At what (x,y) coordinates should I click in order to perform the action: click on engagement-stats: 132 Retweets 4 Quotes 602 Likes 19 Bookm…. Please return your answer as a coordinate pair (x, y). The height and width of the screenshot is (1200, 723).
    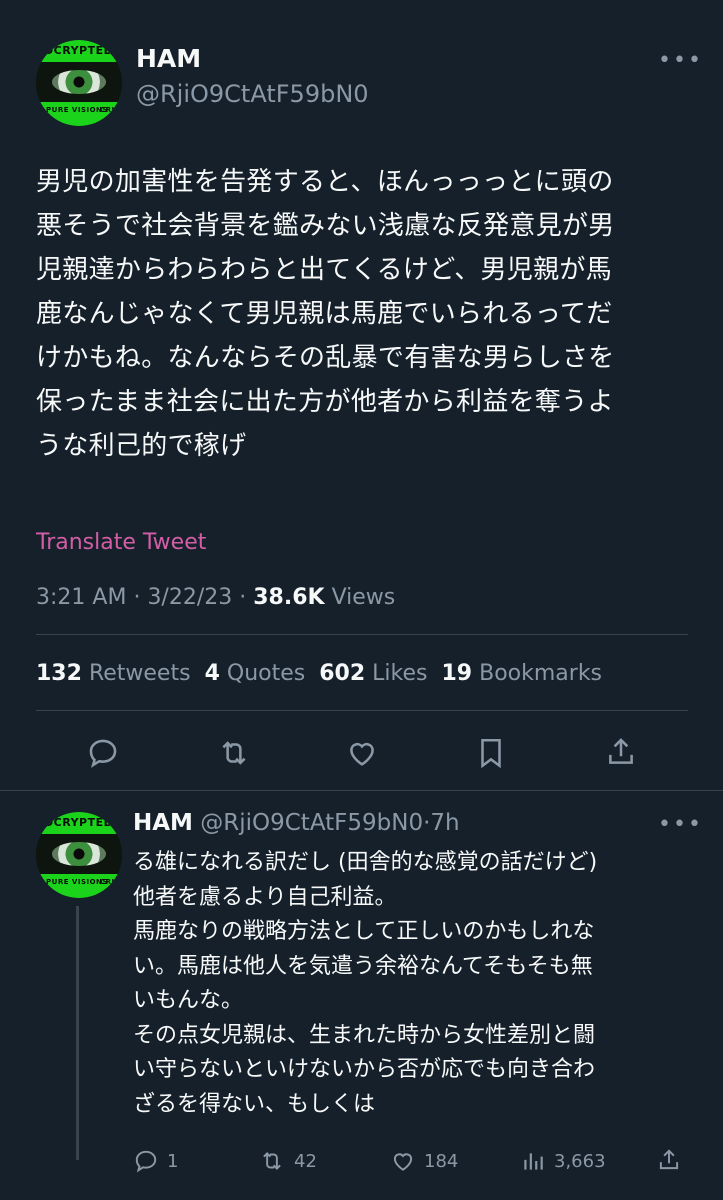
    Looking at the image, I should click on (319, 673).